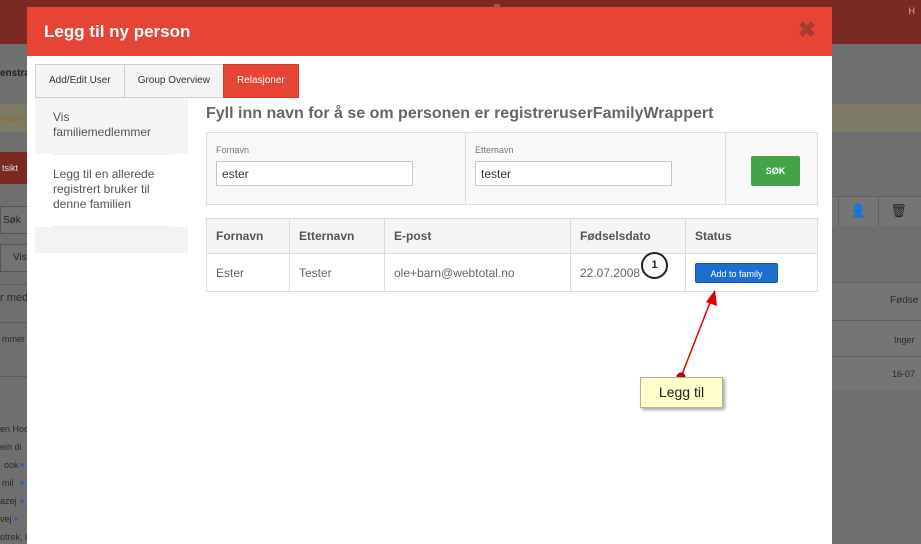 This screenshot has height=544, width=921. Describe the element at coordinates (111, 126) in the screenshot. I see `sidebar-item-view-family: Vis familiemedlemmer` at that location.